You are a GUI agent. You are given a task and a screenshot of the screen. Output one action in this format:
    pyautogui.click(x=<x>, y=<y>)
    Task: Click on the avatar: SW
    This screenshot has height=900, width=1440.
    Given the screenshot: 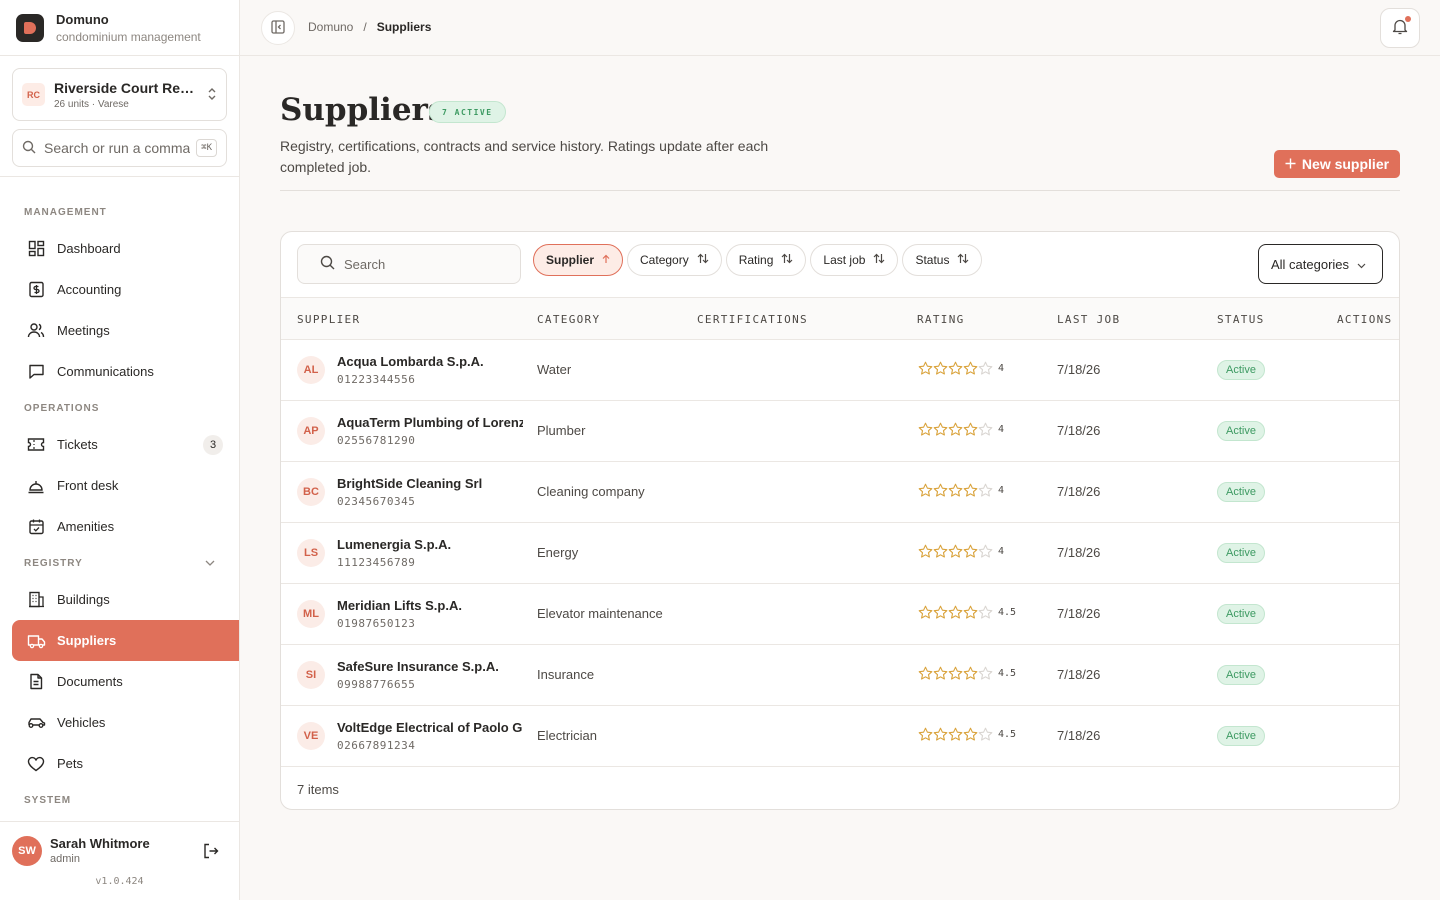 What is the action you would take?
    pyautogui.click(x=27, y=851)
    